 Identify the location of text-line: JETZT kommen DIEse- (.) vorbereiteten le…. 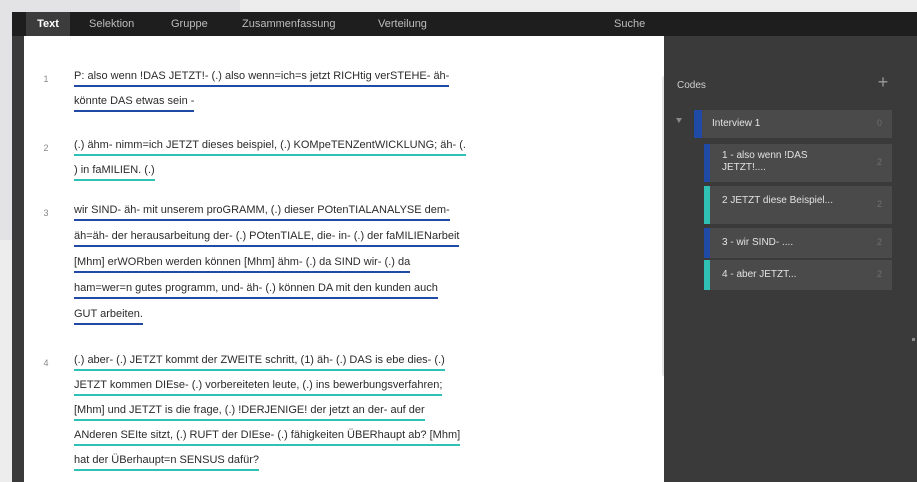
(258, 390).